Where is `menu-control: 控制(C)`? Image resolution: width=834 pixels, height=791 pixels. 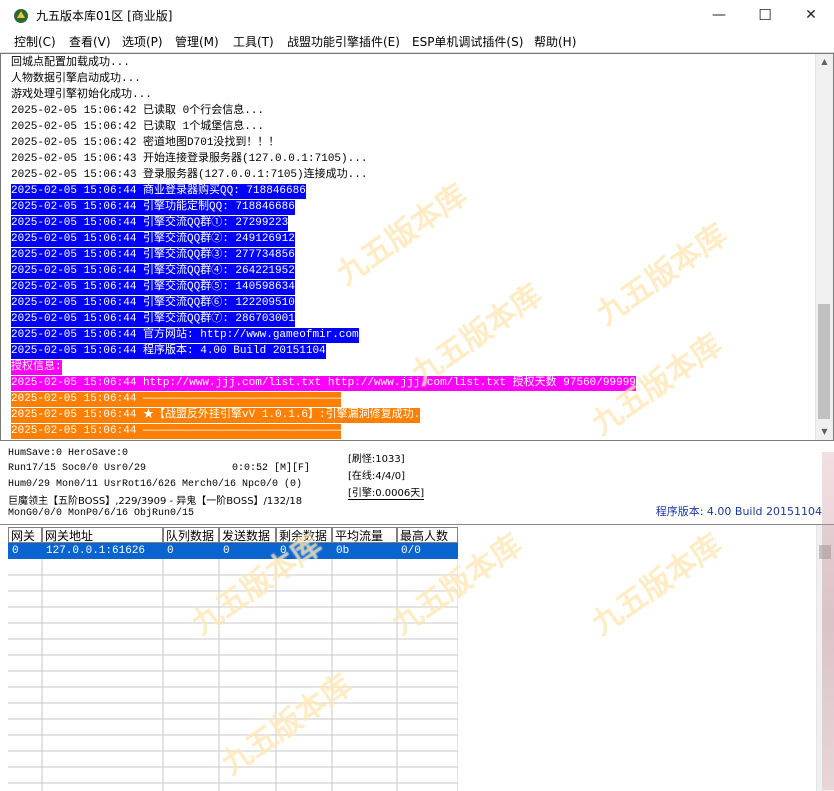 menu-control: 控制(C) is located at coordinates (35, 41).